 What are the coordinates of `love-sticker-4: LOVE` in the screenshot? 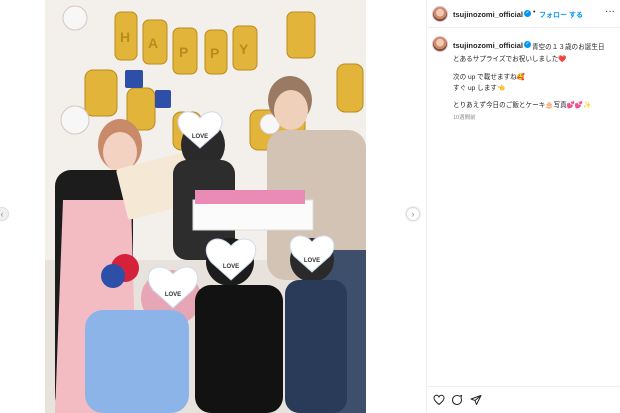 It's located at (312, 261).